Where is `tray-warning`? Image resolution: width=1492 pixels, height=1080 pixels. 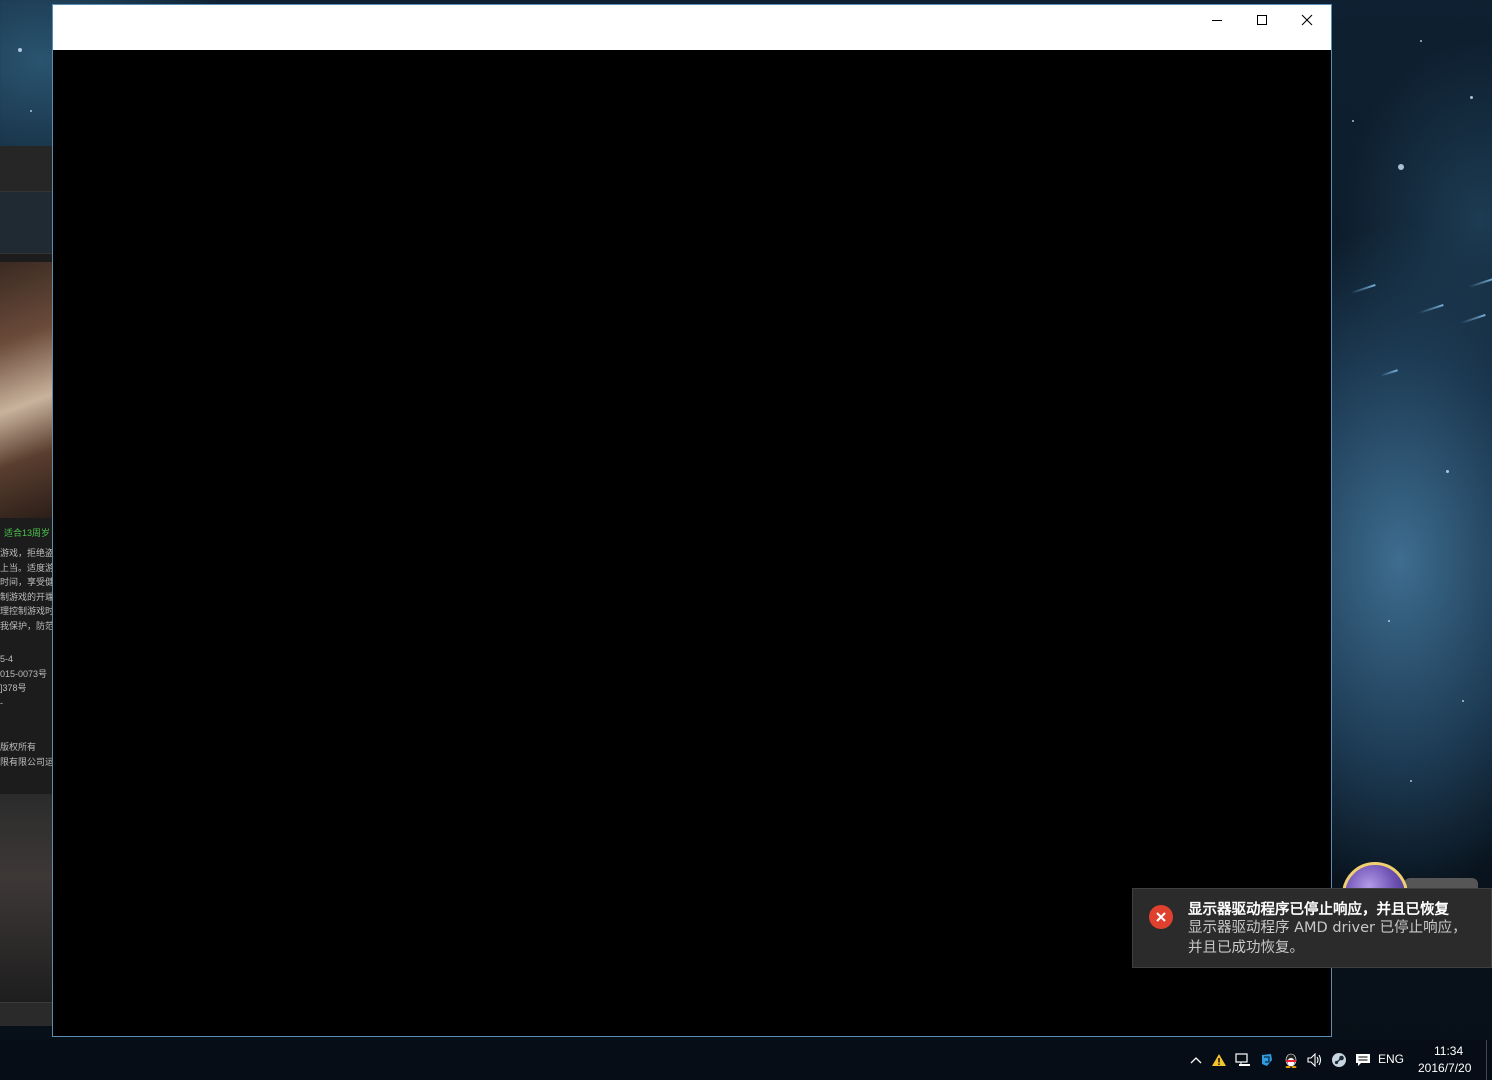
tray-warning is located at coordinates (1219, 1060).